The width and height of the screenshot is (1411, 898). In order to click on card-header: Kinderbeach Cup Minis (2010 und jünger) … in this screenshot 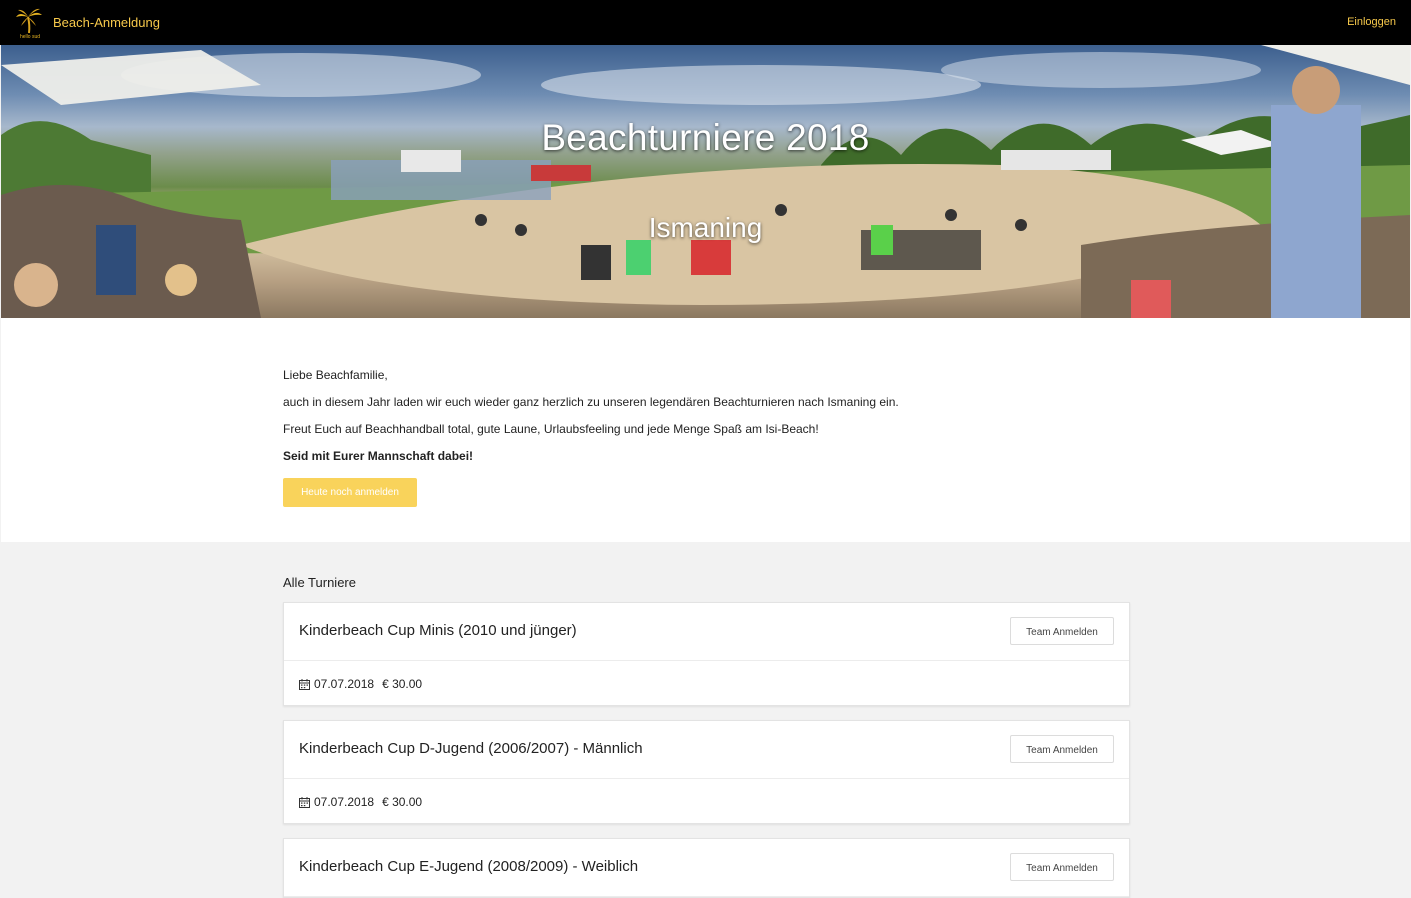, I will do `click(706, 632)`.